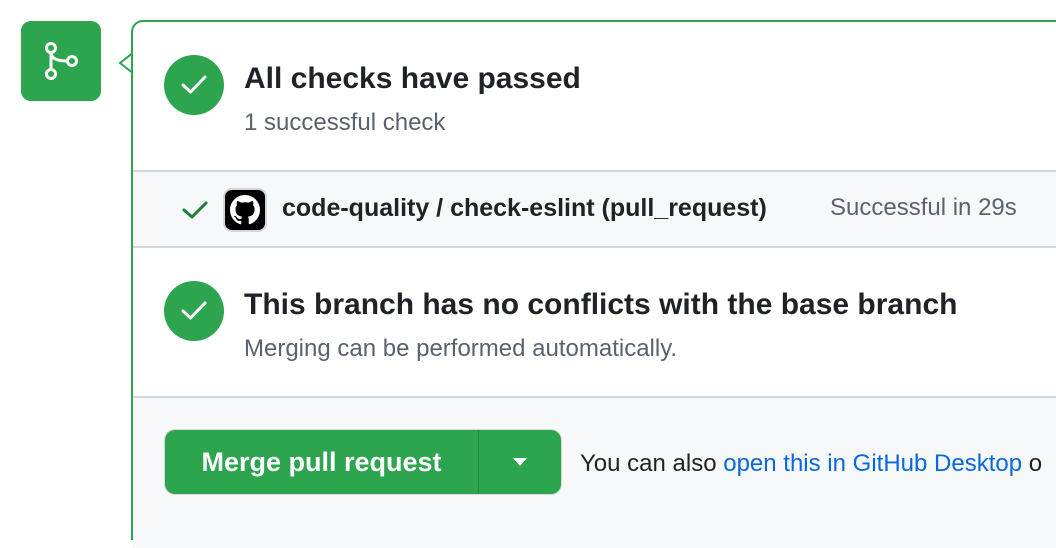 Image resolution: width=1056 pixels, height=548 pixels. I want to click on conflicts-subtitle: Merging can be performed automatically., so click(461, 348).